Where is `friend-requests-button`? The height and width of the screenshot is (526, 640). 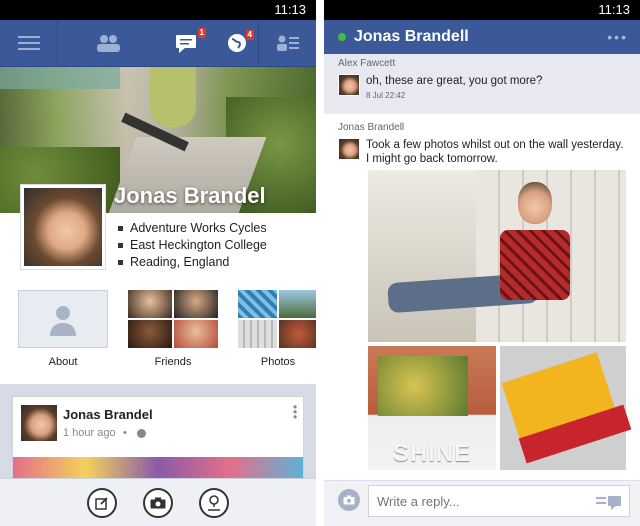
friend-requests-button is located at coordinates (108, 43).